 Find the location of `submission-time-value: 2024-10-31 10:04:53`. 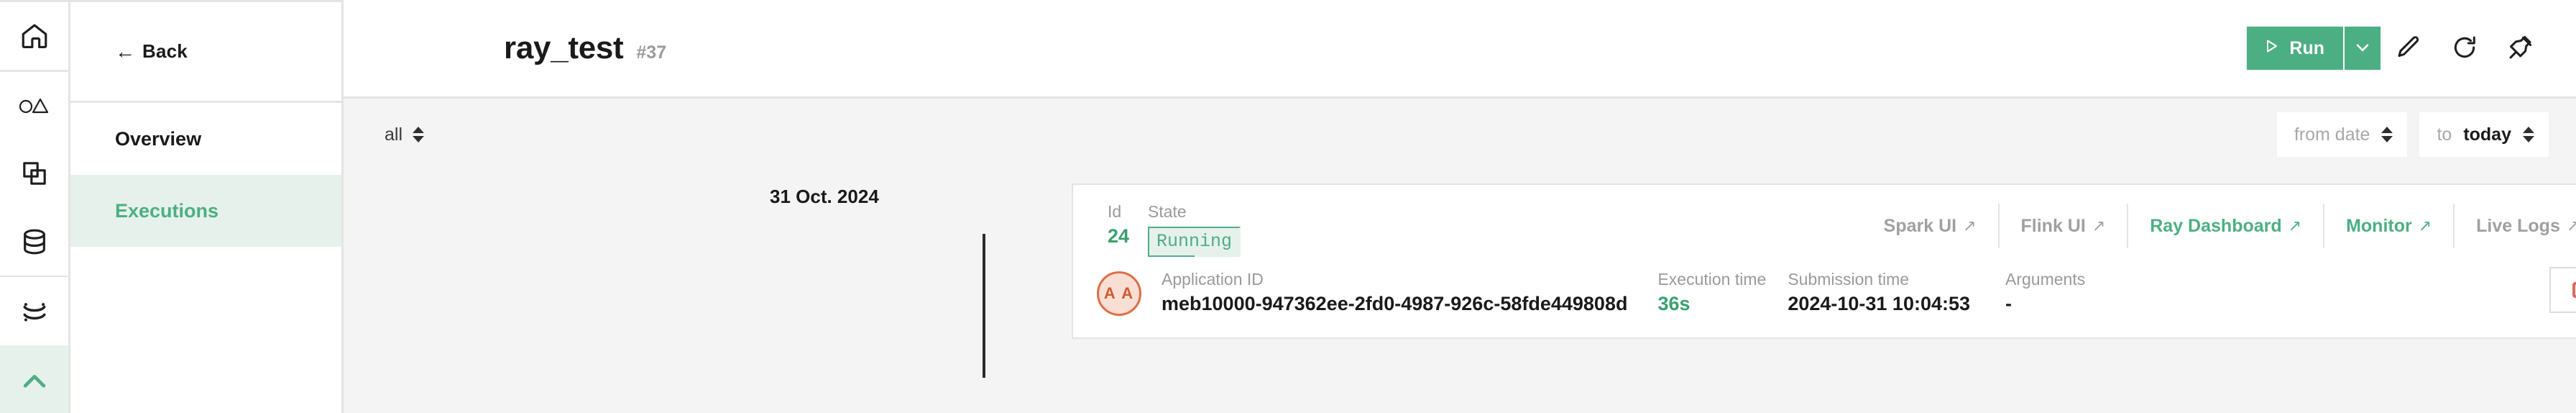

submission-time-value: 2024-10-31 10:04:53 is located at coordinates (1879, 303).